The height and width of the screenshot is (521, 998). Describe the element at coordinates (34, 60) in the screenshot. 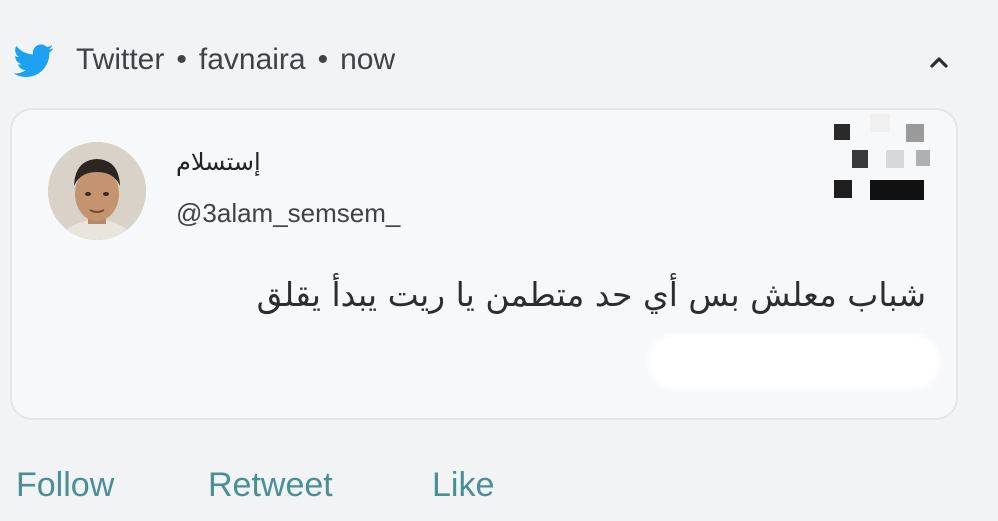

I see `twitter-bird-icon` at that location.